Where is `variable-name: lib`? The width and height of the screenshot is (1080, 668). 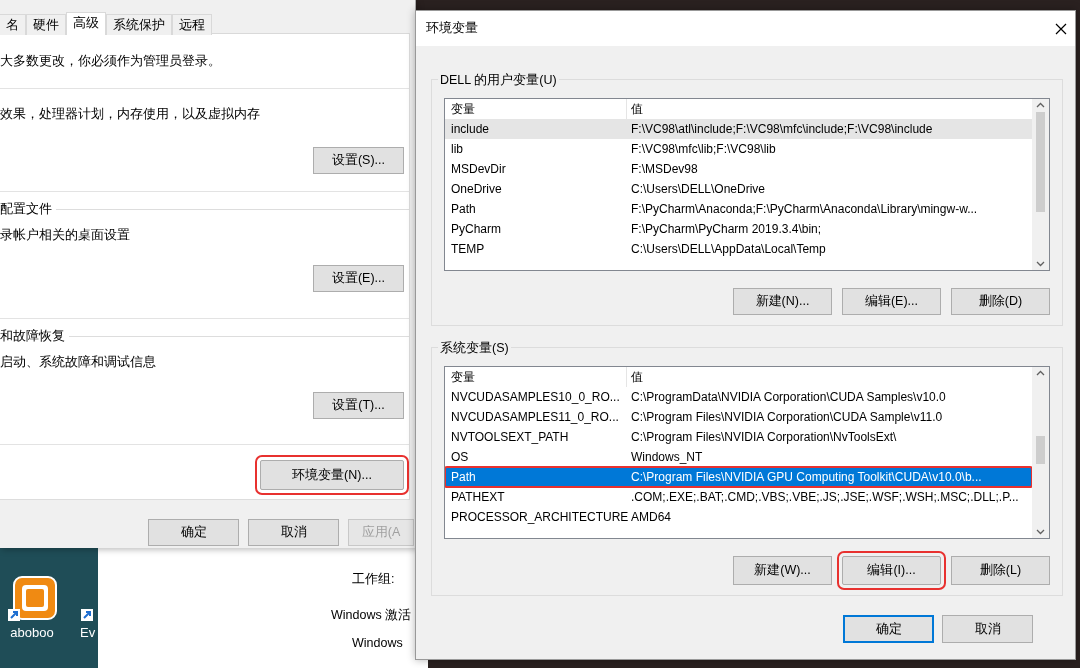
variable-name: lib is located at coordinates (457, 149).